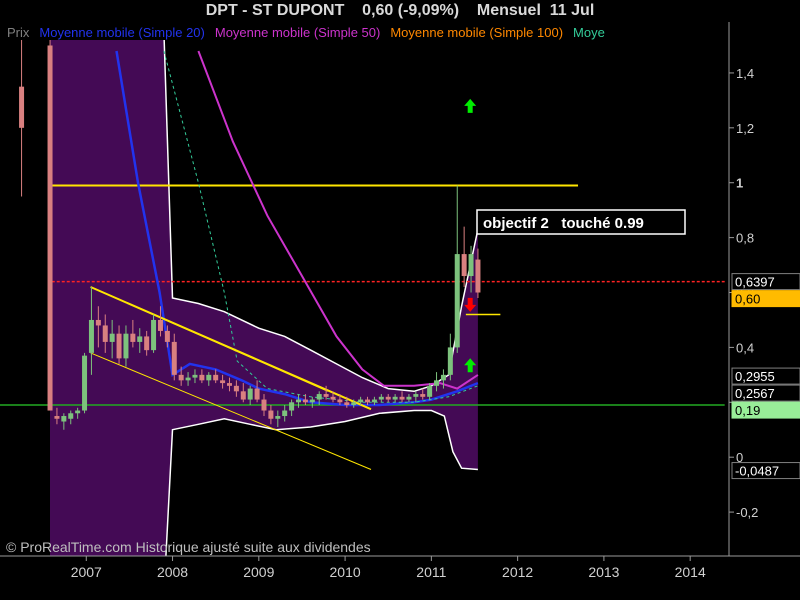 The width and height of the screenshot is (800, 600). Describe the element at coordinates (739, 183) in the screenshot. I see `y-tick-label: 1` at that location.